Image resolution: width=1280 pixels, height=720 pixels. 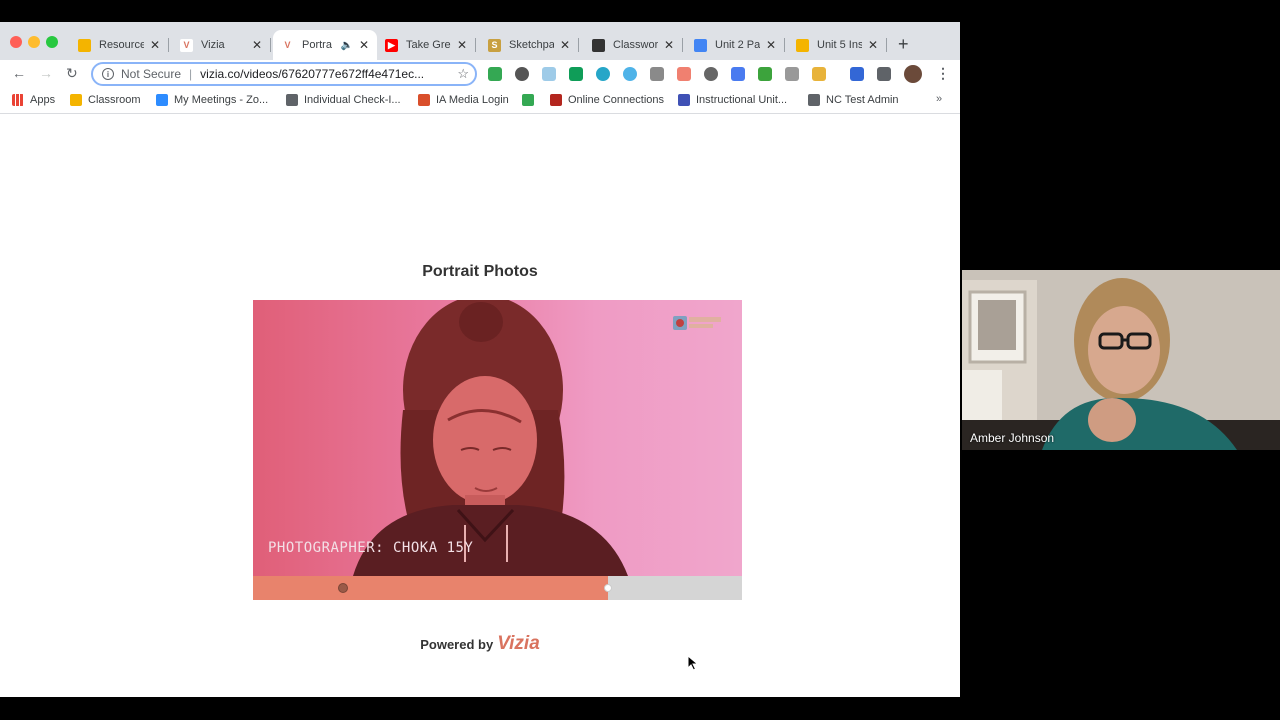 I want to click on tab-6: Classwork ✕, so click(x=633, y=45).